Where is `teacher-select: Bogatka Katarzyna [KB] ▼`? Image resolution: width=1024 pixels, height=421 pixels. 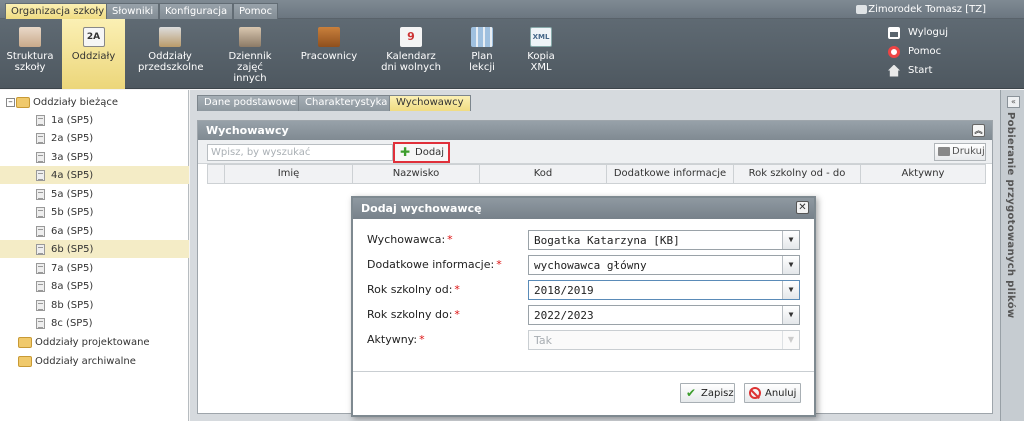 teacher-select: Bogatka Katarzyna [KB] ▼ is located at coordinates (664, 240).